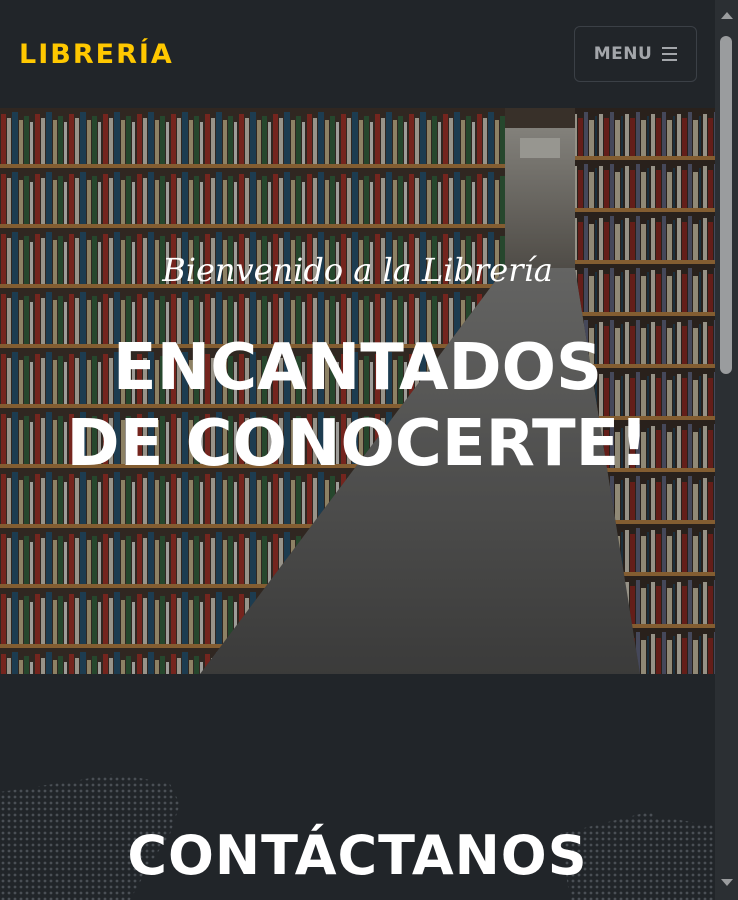 The image size is (738, 900). Describe the element at coordinates (357, 368) in the screenshot. I see `hero-heading-line1: ENCANTADOS` at that location.